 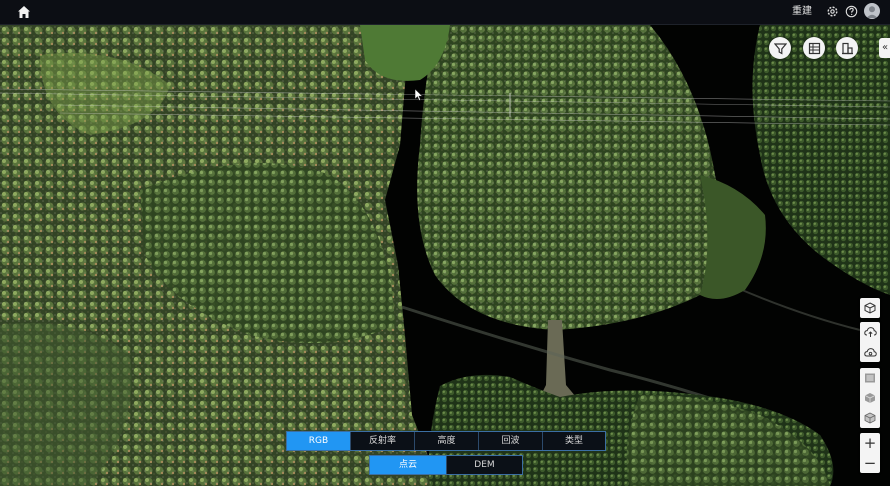 I want to click on mouse-cursor-icon, so click(x=419, y=95).